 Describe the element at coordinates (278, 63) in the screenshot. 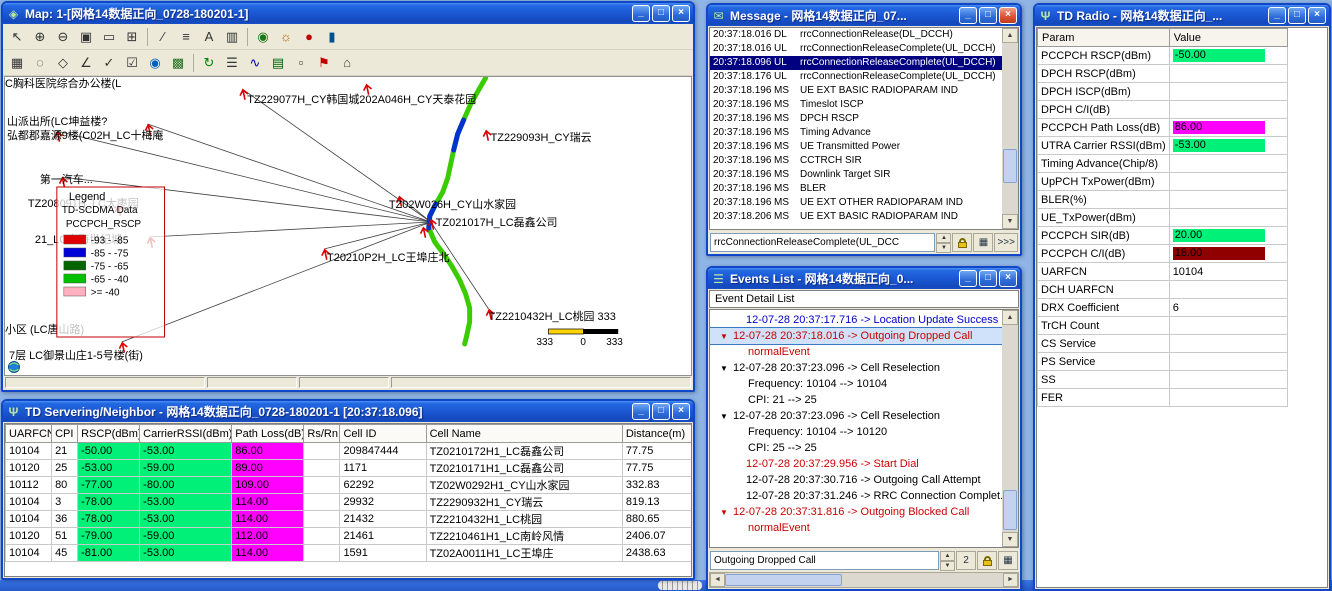

I see `layers-green-icon: ▤` at that location.